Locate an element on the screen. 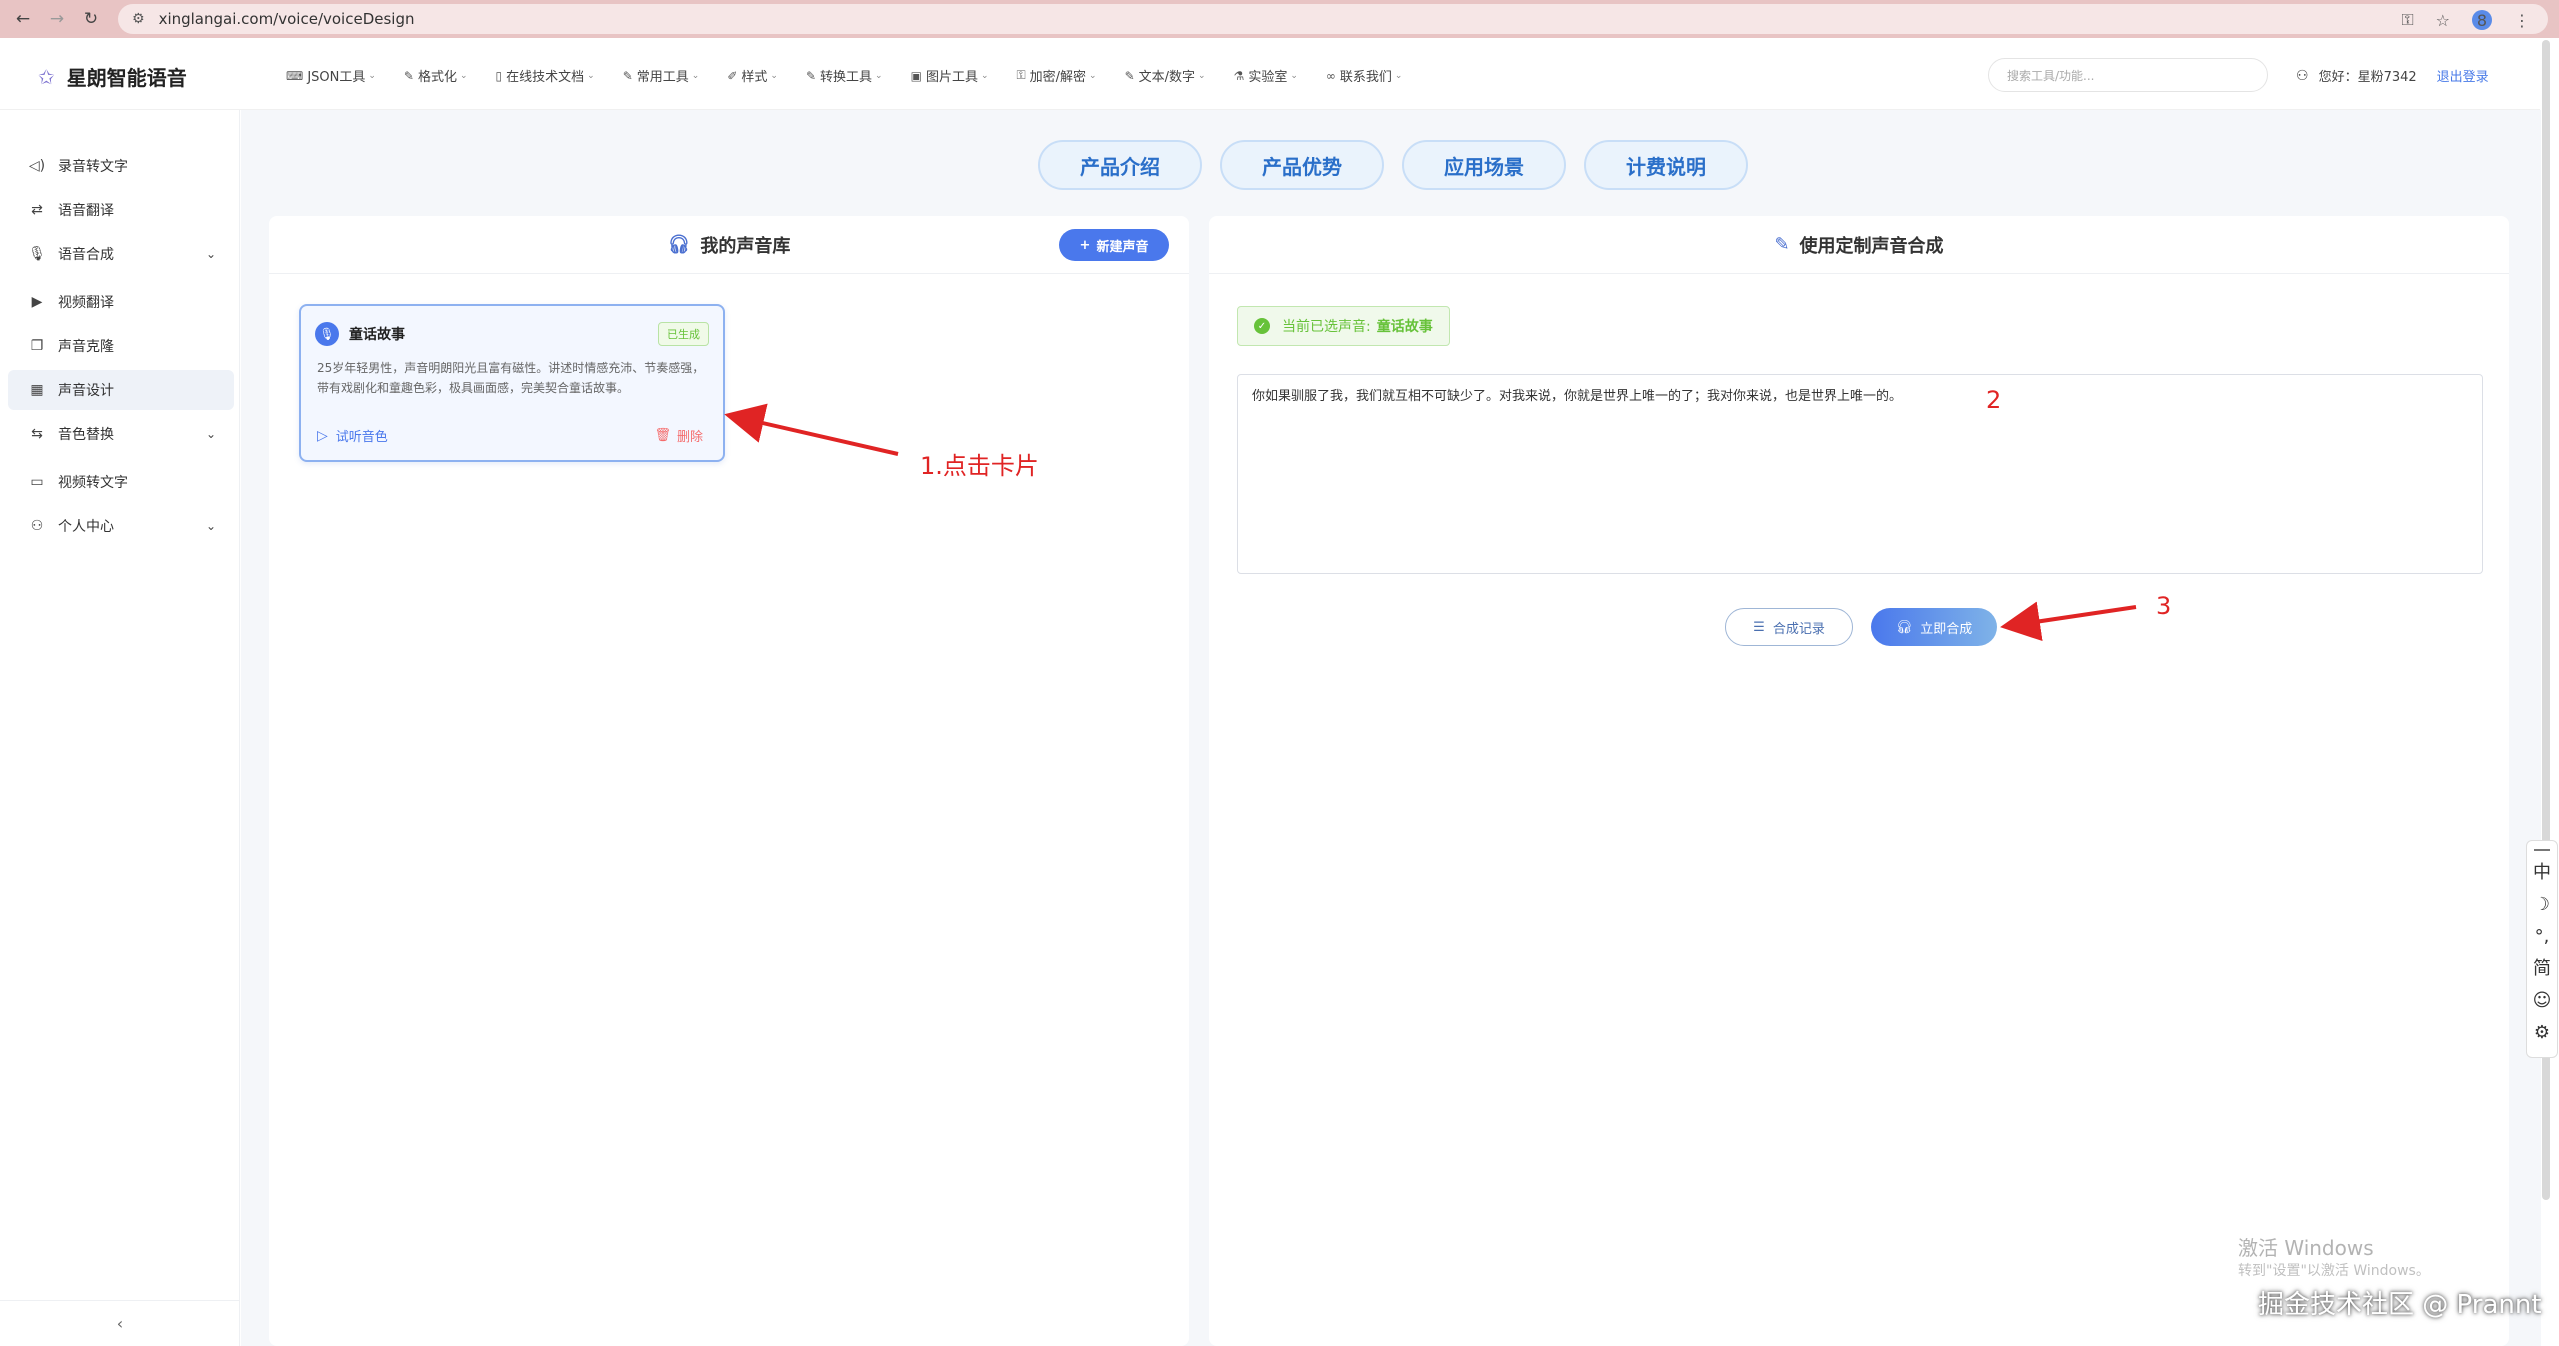 Image resolution: width=2559 pixels, height=1346 pixels. video-text-icon: ▭ is located at coordinates (37, 482).